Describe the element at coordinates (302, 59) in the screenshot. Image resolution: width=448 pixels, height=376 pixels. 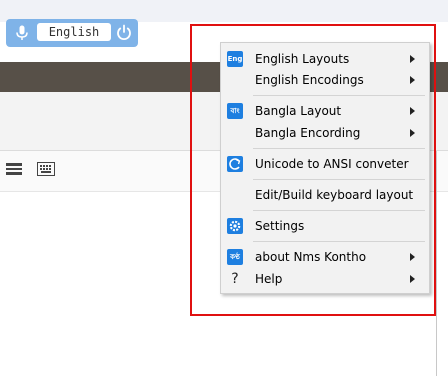
I see `menu-item-label: English Layouts` at that location.